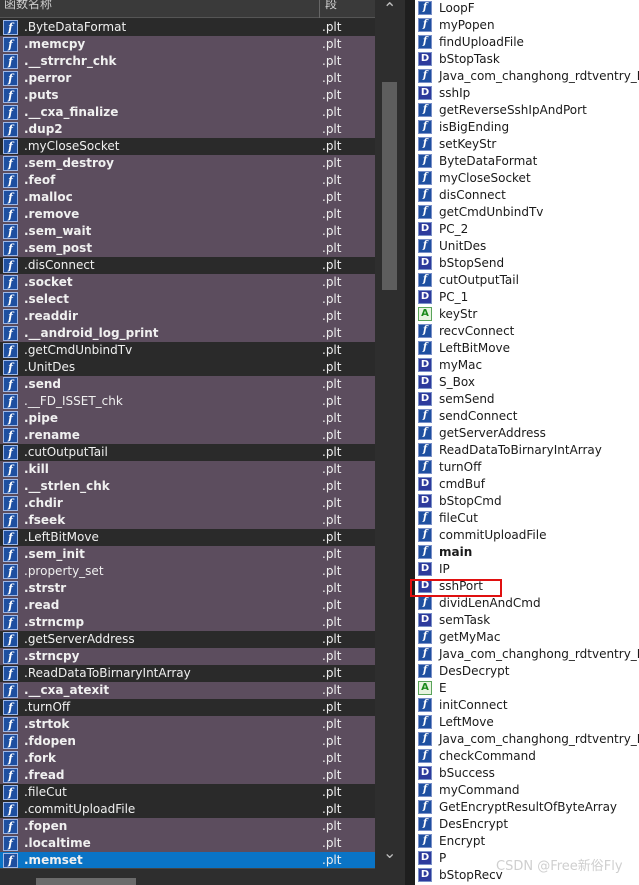 This screenshot has height=885, width=639. I want to click on function-row: f .fdopen .plt, so click(187, 741).